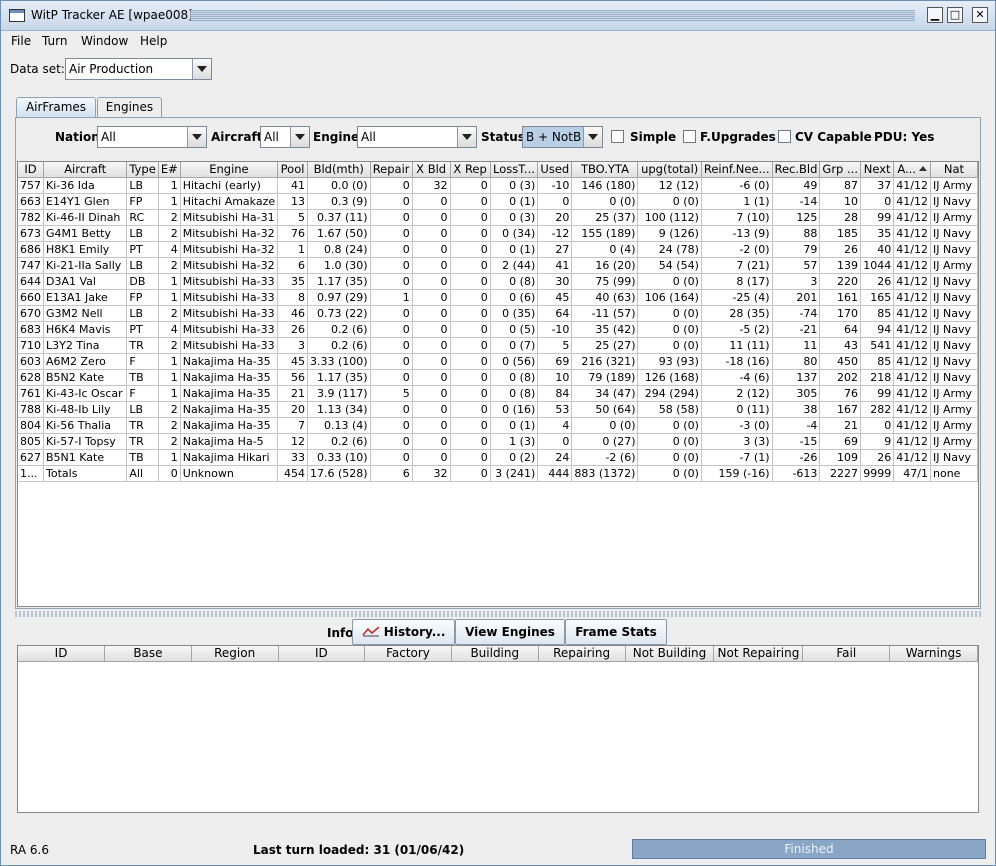 Image resolution: width=996 pixels, height=866 pixels. What do you see at coordinates (605, 170) in the screenshot?
I see `column-header-tbo-yta: TBO.YTA` at bounding box center [605, 170].